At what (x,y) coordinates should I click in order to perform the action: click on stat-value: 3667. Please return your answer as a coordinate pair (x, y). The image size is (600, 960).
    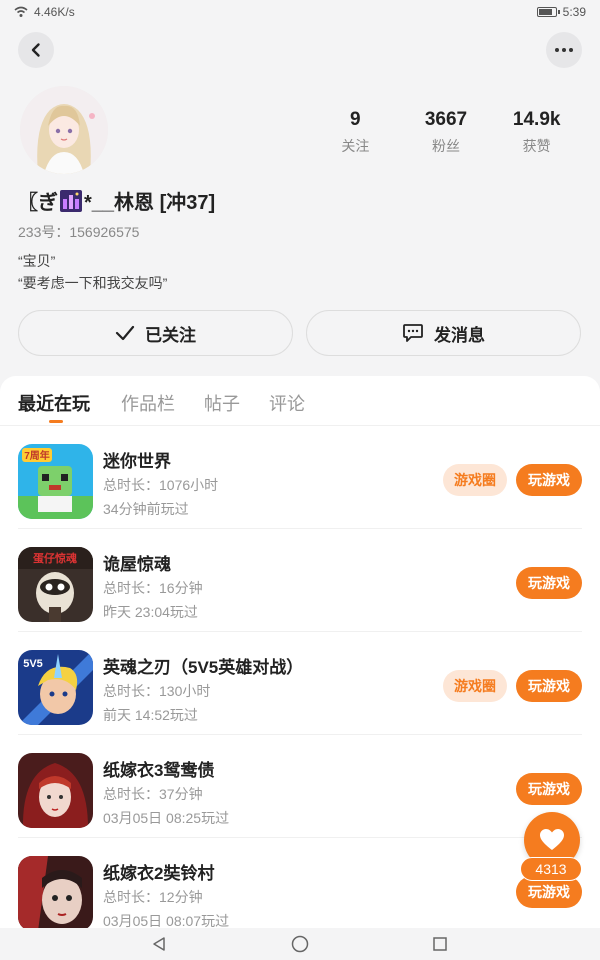
    Looking at the image, I should click on (446, 119).